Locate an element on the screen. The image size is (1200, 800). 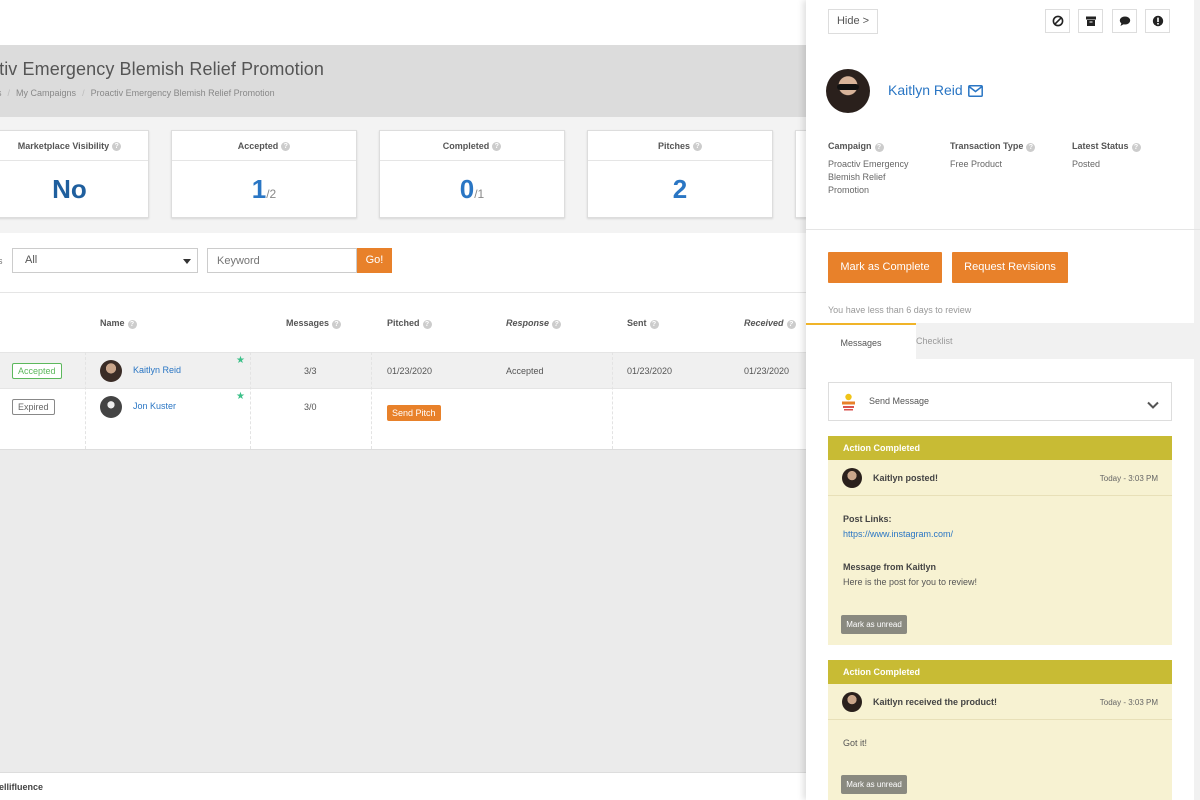
influencer-name-link: Kaitlyn Reid is located at coordinates (157, 370).